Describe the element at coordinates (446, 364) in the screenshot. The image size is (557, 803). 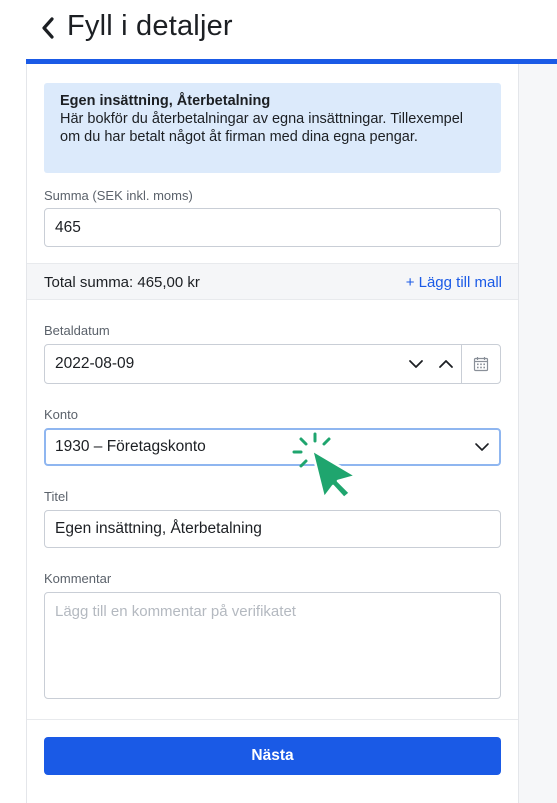
I see `chevron-up-icon` at that location.